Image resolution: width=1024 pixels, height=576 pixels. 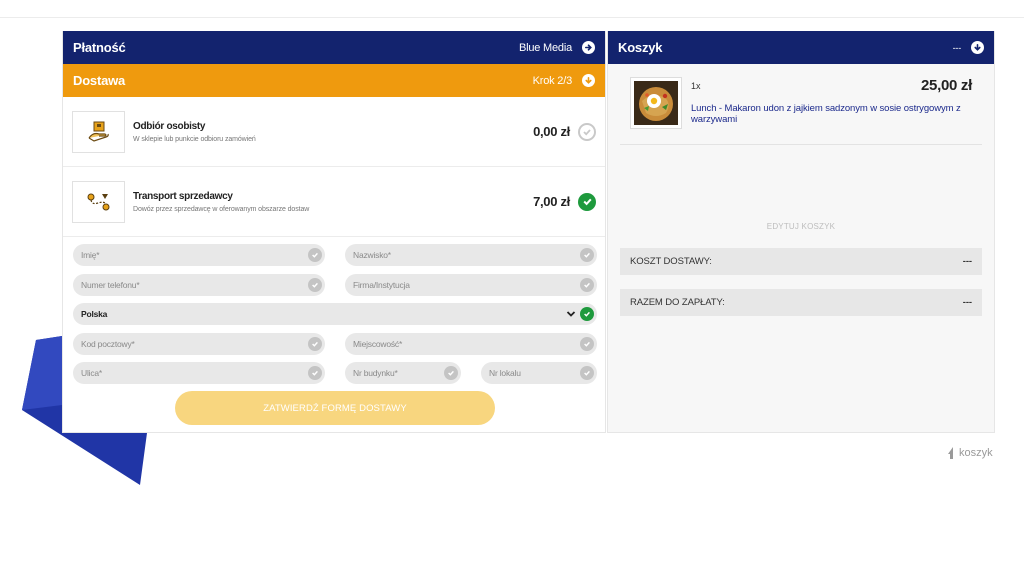 I want to click on route-icon, so click(x=98, y=201).